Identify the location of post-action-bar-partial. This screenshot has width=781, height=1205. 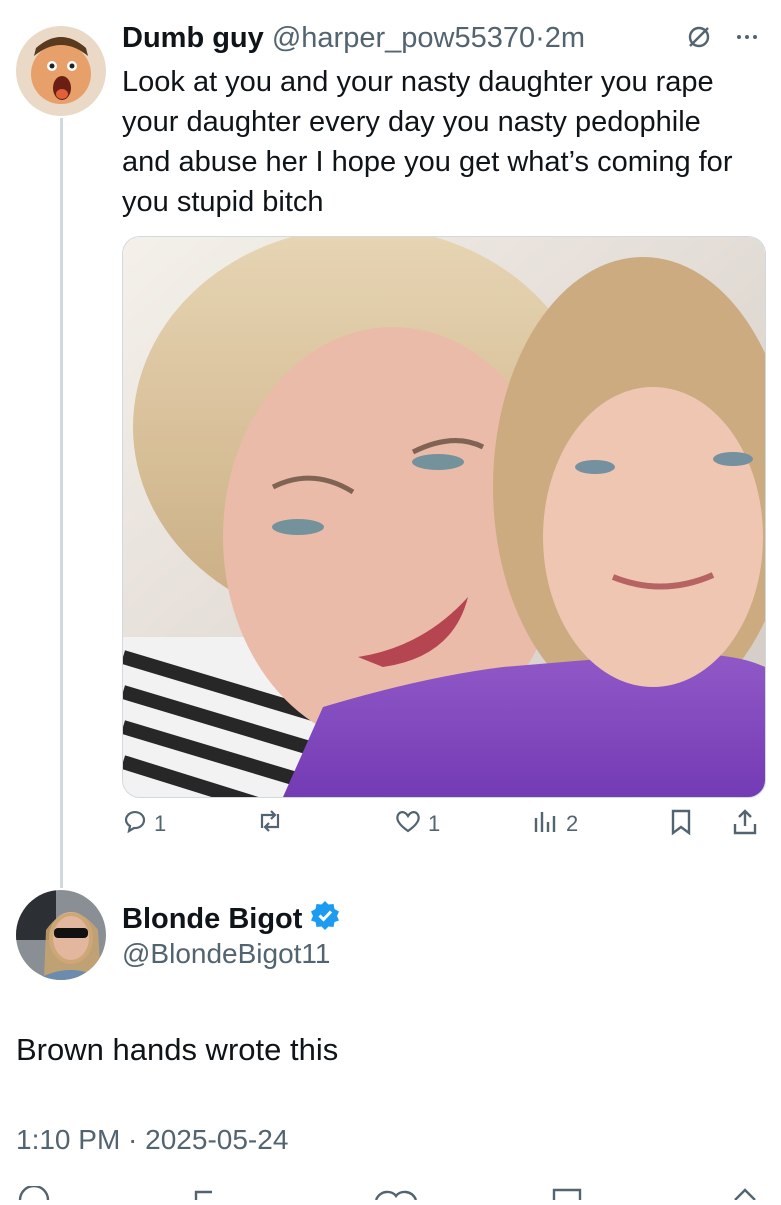
(390, 1192).